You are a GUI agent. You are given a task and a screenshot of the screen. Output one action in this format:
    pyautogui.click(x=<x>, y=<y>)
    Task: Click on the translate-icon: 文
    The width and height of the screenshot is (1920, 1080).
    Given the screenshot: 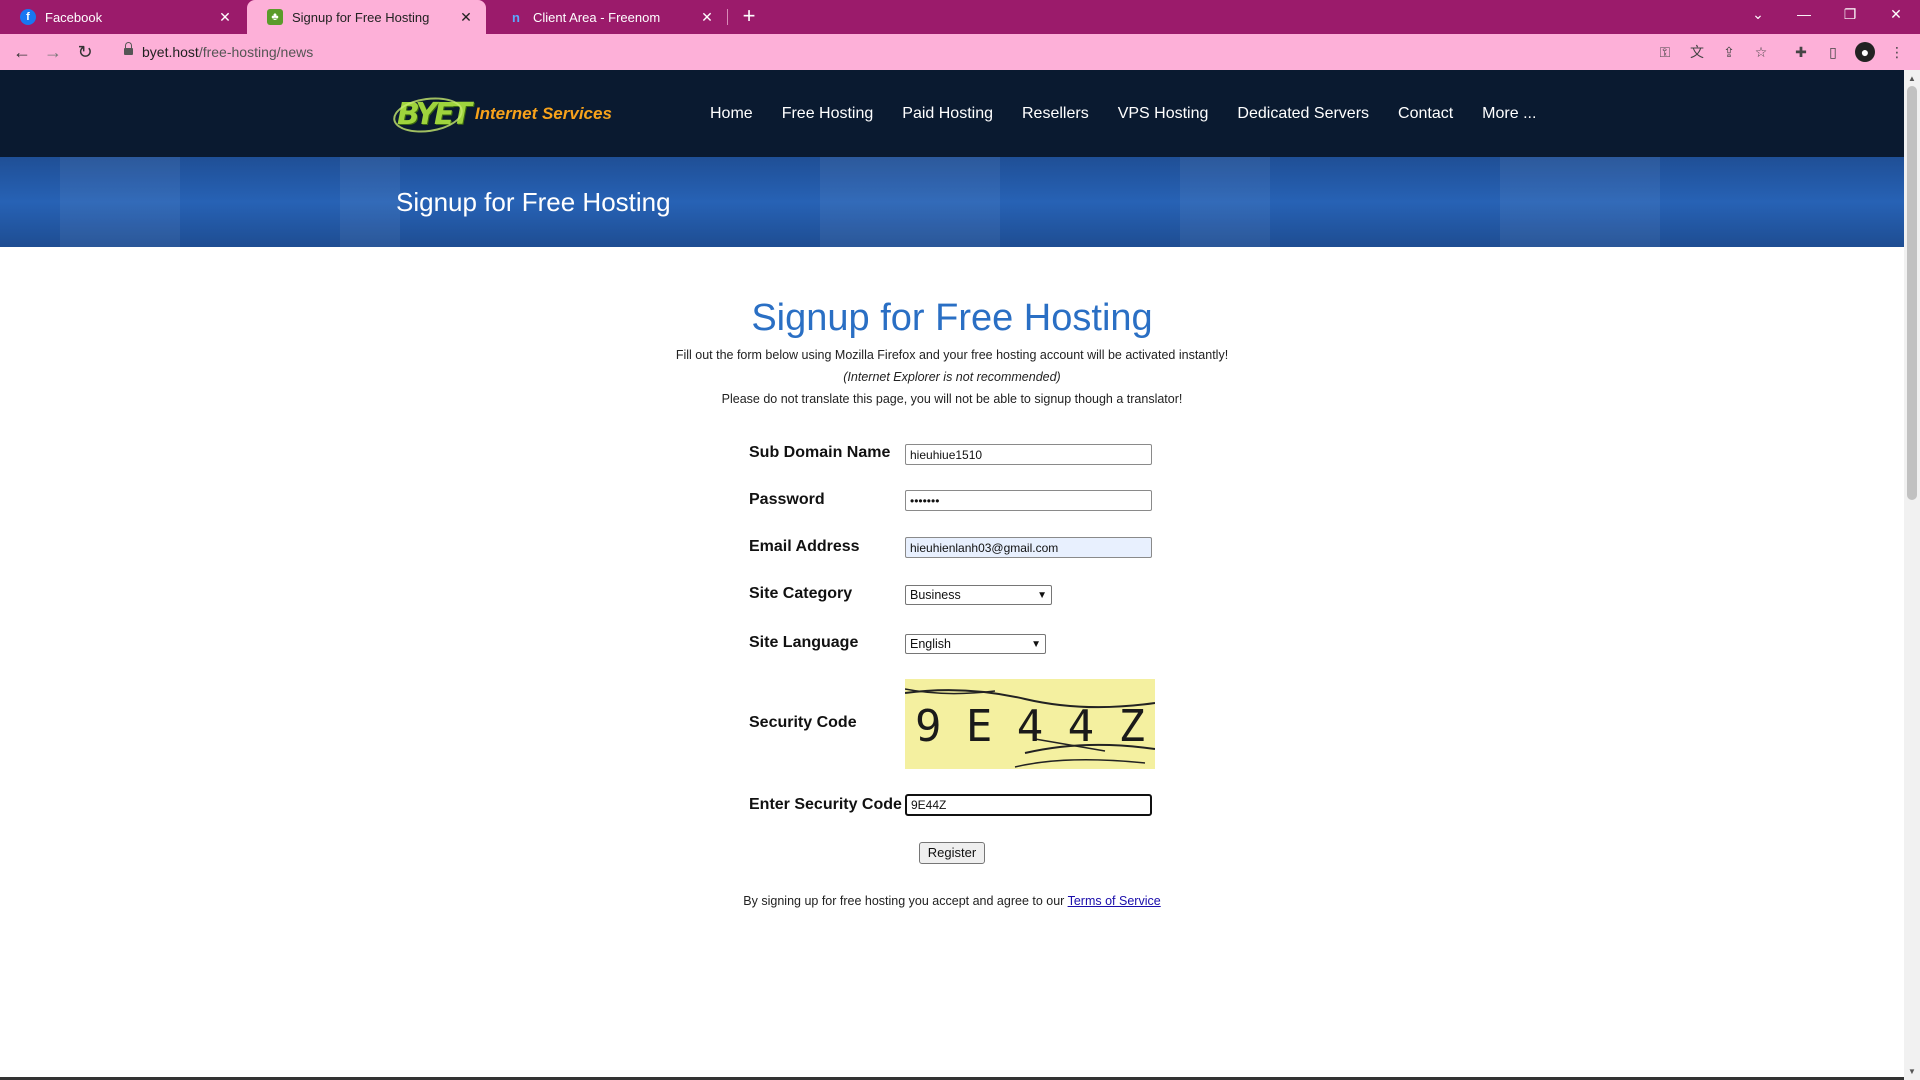 What is the action you would take?
    pyautogui.click(x=1697, y=52)
    